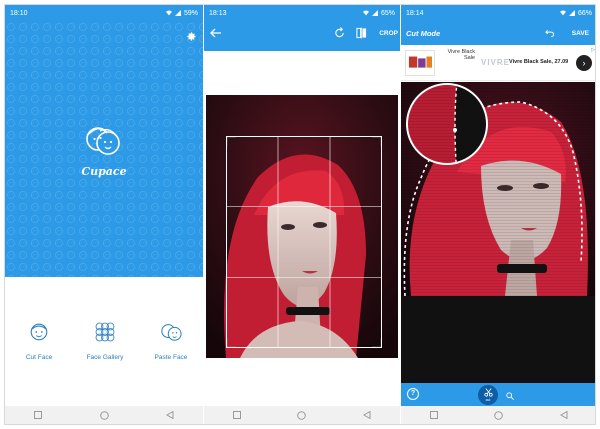 This screenshot has width=600, height=429. What do you see at coordinates (549, 33) in the screenshot?
I see `undo-icon` at bounding box center [549, 33].